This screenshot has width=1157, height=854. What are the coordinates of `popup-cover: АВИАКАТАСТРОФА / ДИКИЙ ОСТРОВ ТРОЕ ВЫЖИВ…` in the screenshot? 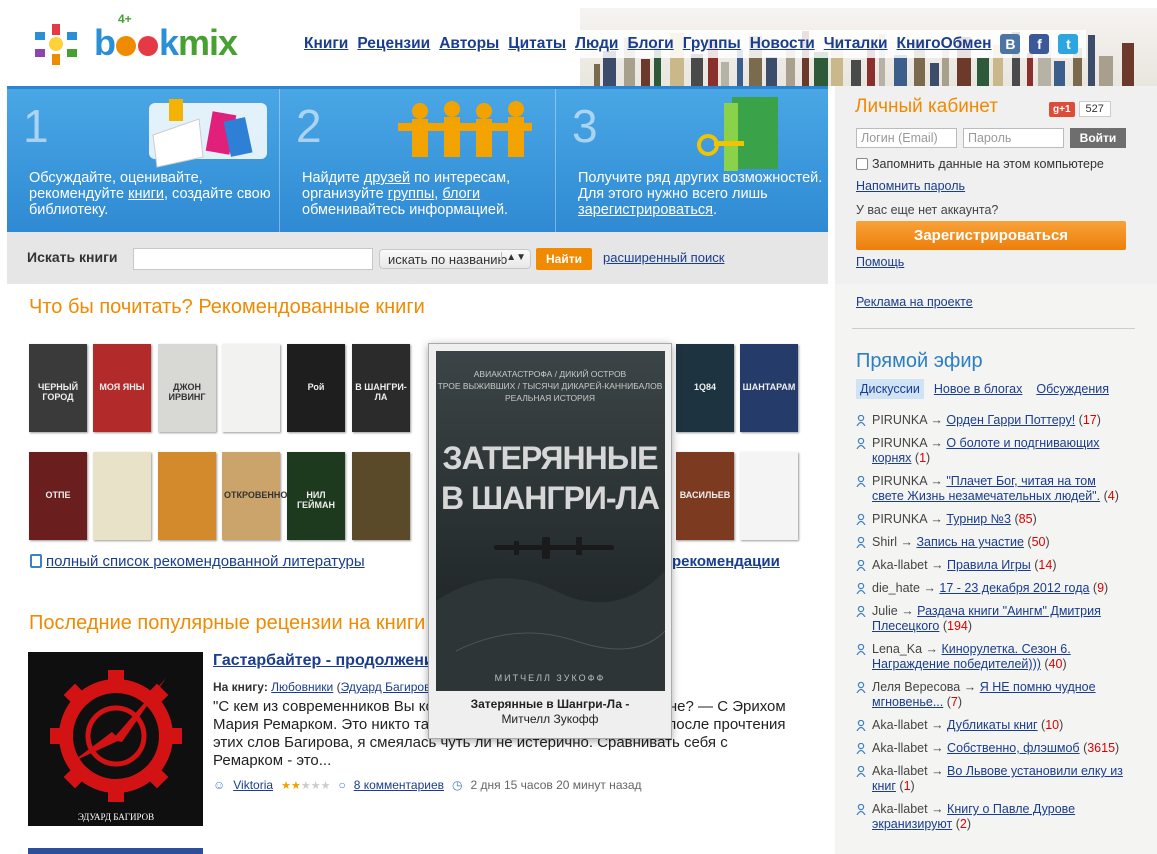 It's located at (550, 521).